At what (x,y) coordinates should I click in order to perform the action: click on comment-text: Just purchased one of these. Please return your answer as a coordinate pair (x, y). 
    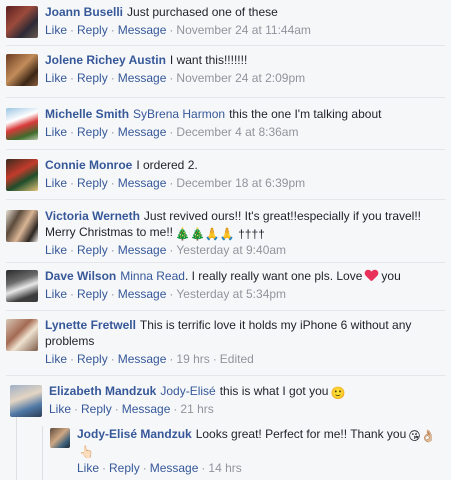
    Looking at the image, I should click on (202, 12).